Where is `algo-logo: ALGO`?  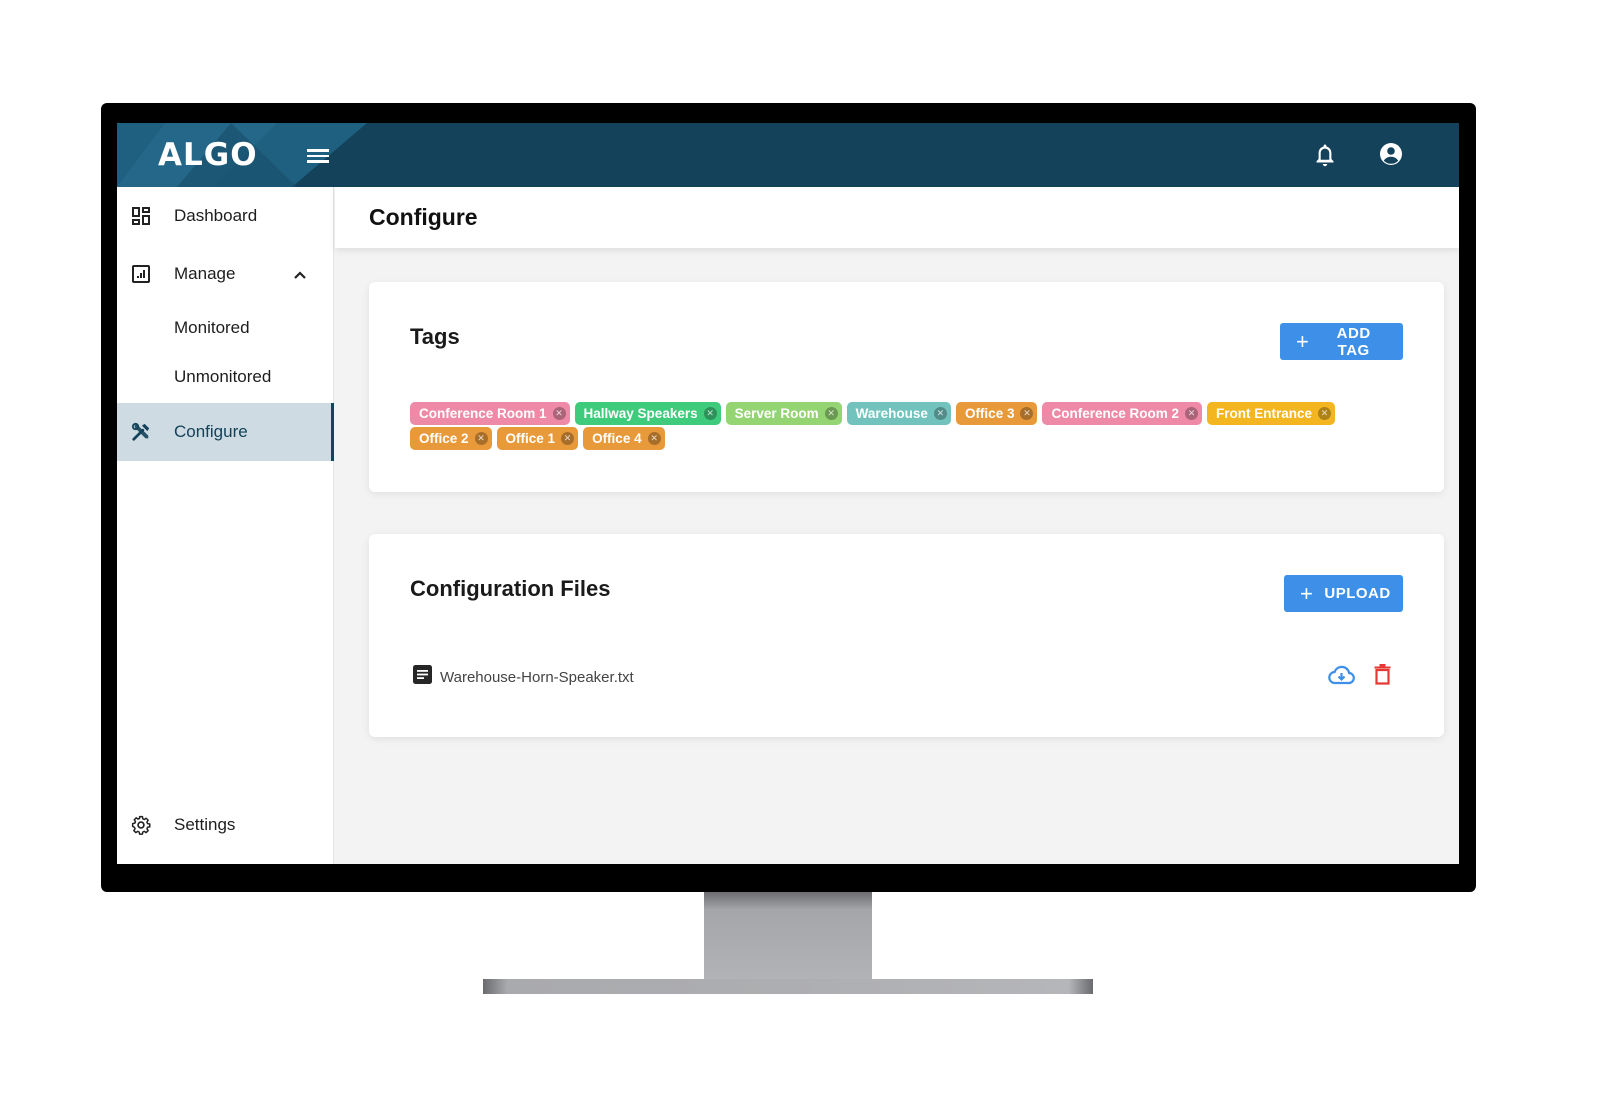 algo-logo: ALGO is located at coordinates (208, 155).